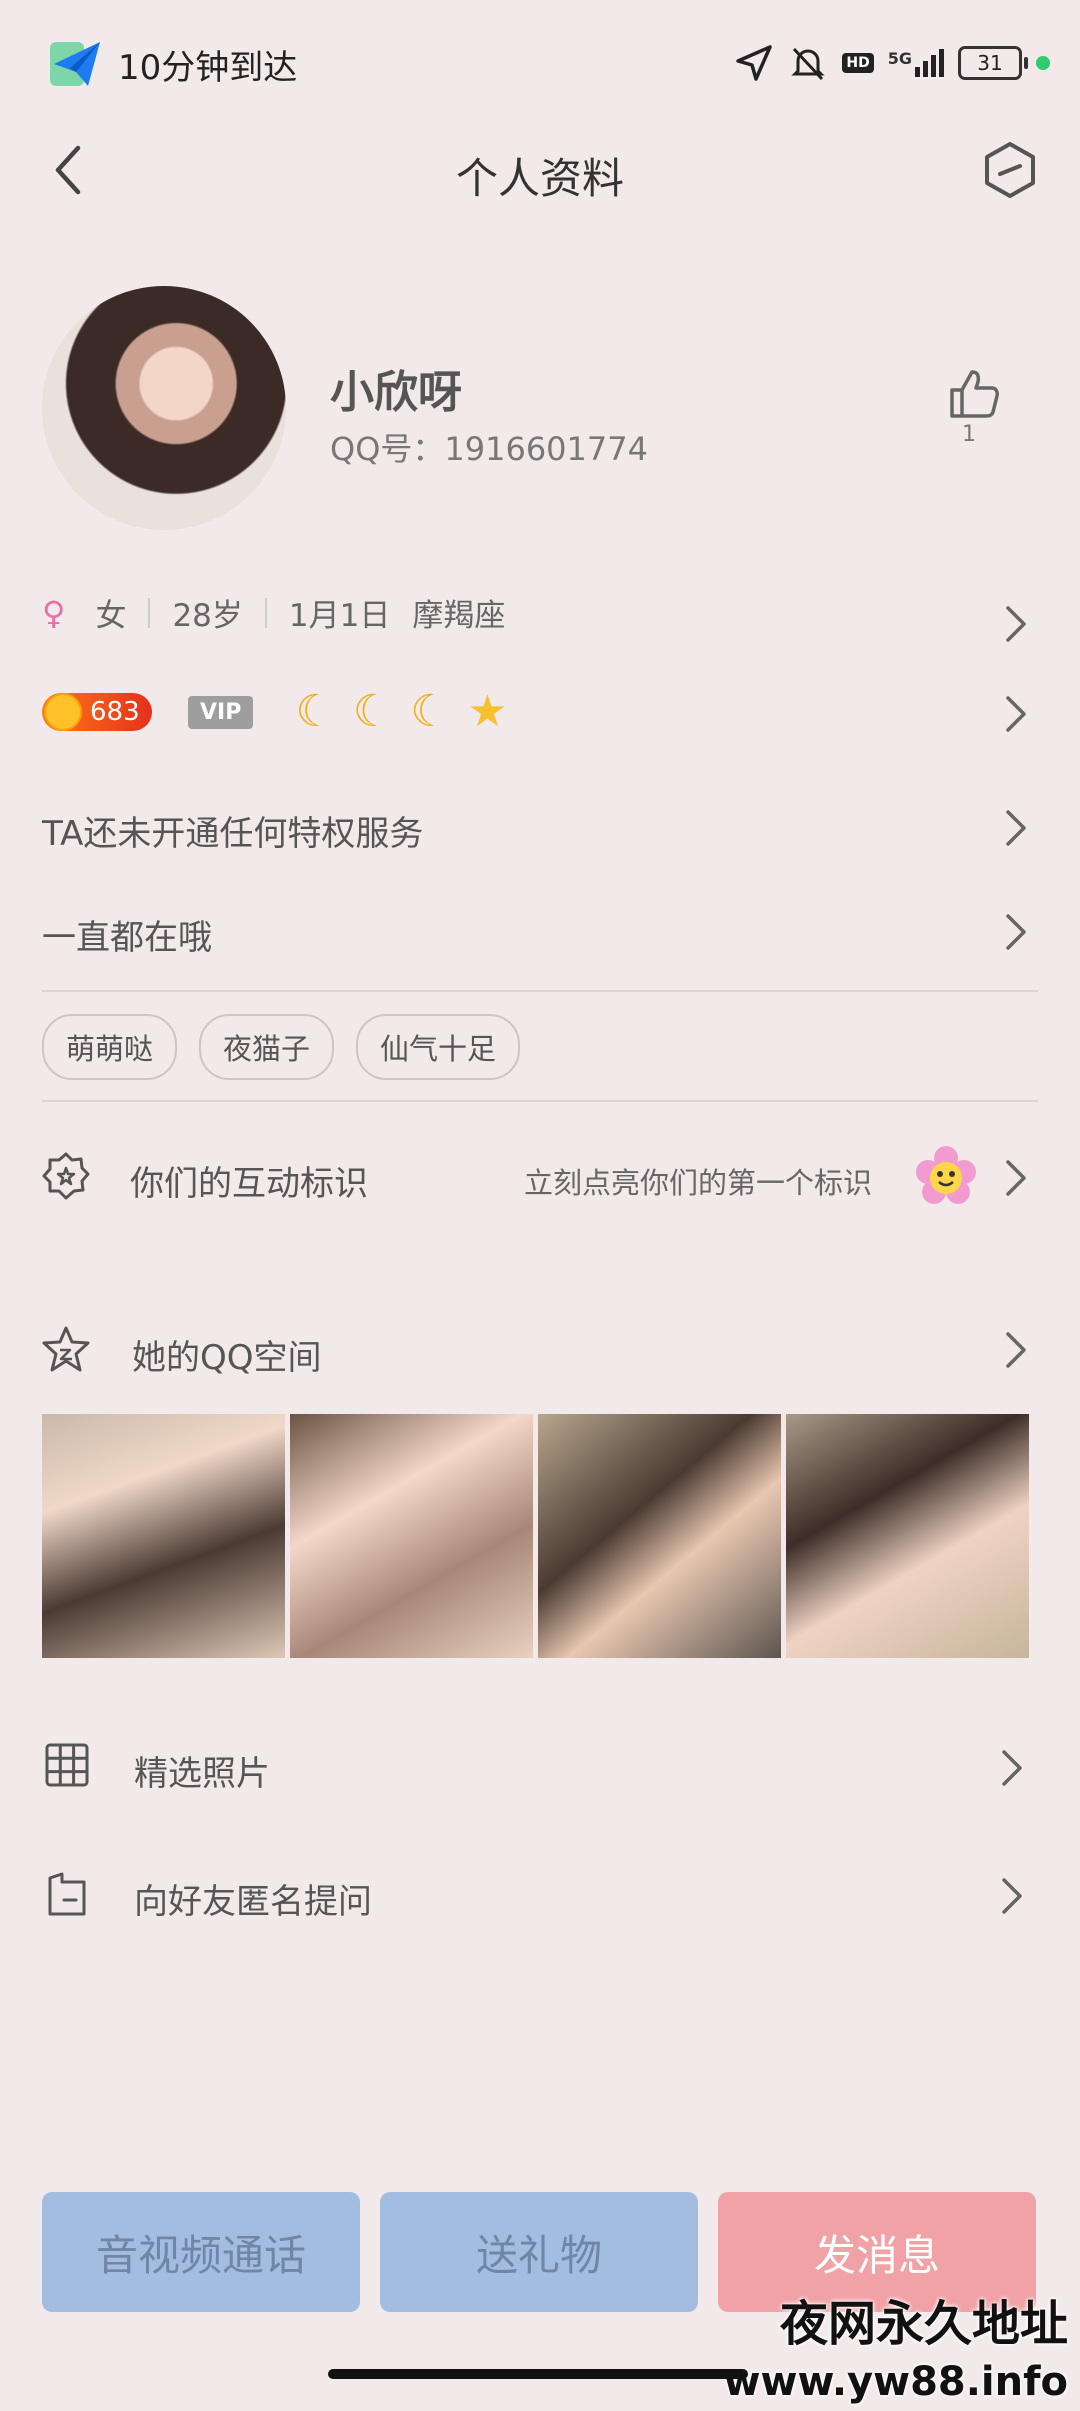  Describe the element at coordinates (115, 712) in the screenshot. I see `level-value: 683` at that location.